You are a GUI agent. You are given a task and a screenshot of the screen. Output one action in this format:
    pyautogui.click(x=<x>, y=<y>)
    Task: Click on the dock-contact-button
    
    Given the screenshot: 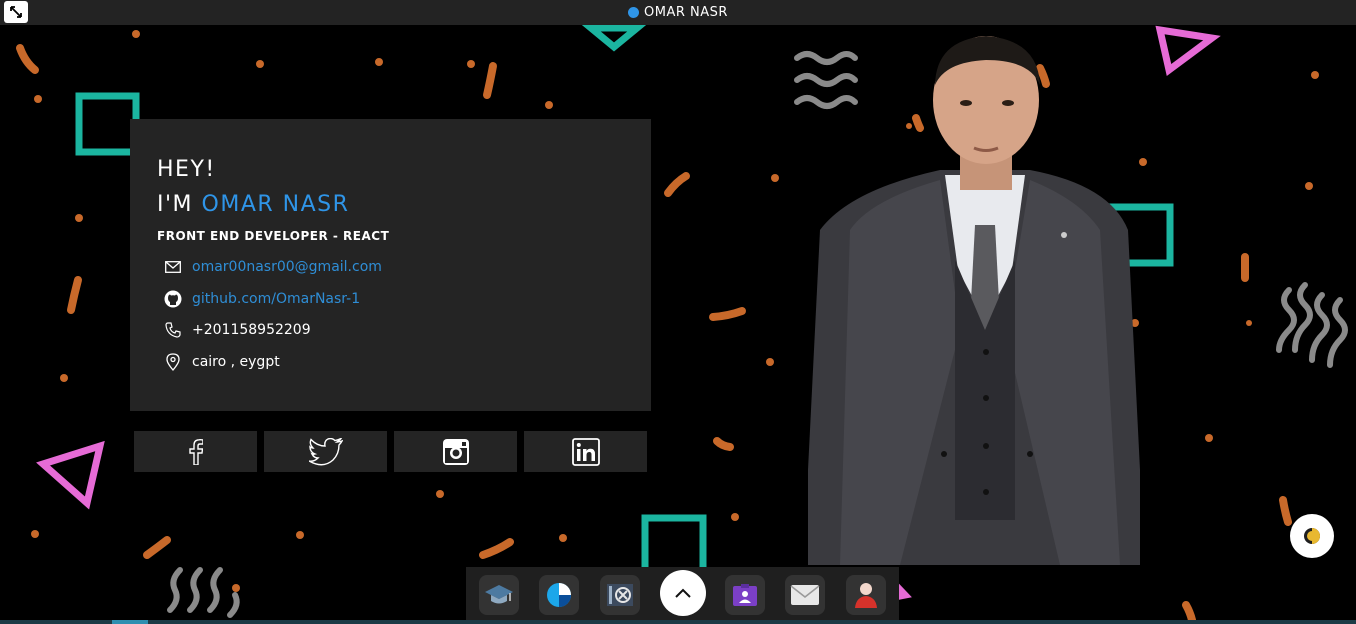 What is the action you would take?
    pyautogui.click(x=866, y=595)
    